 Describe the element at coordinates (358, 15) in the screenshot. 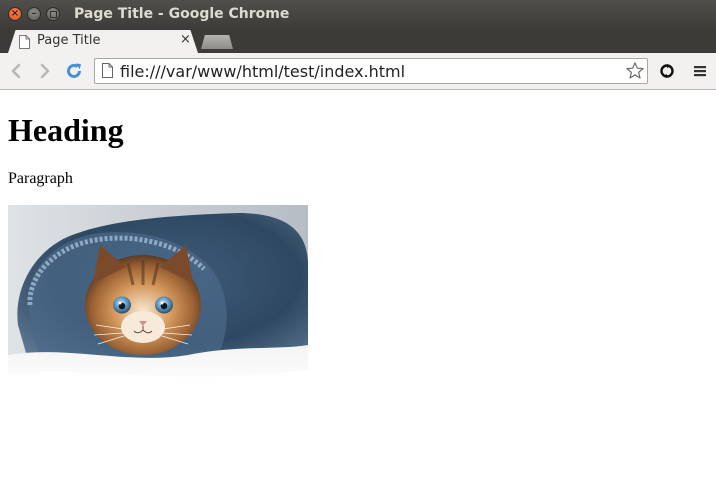

I see `window-titlebar: × – Page Title - Google Chrome` at that location.